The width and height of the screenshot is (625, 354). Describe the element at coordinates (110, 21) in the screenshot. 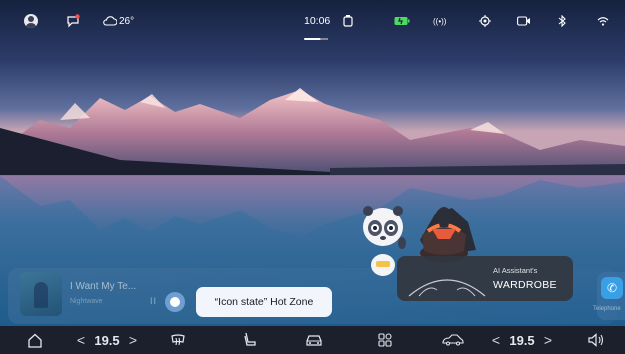

I see `cloud-icon` at that location.